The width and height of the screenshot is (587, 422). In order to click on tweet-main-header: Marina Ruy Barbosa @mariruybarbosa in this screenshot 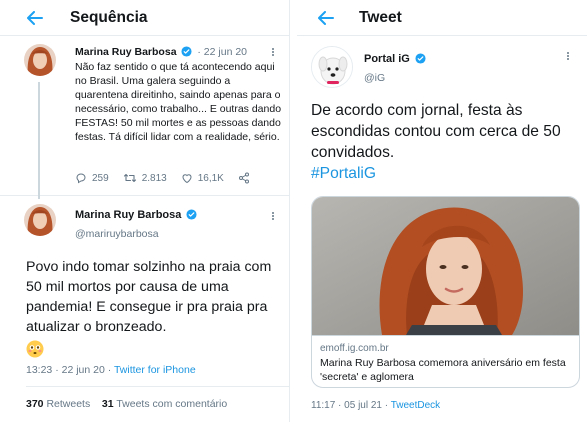, I will do `click(144, 224)`.